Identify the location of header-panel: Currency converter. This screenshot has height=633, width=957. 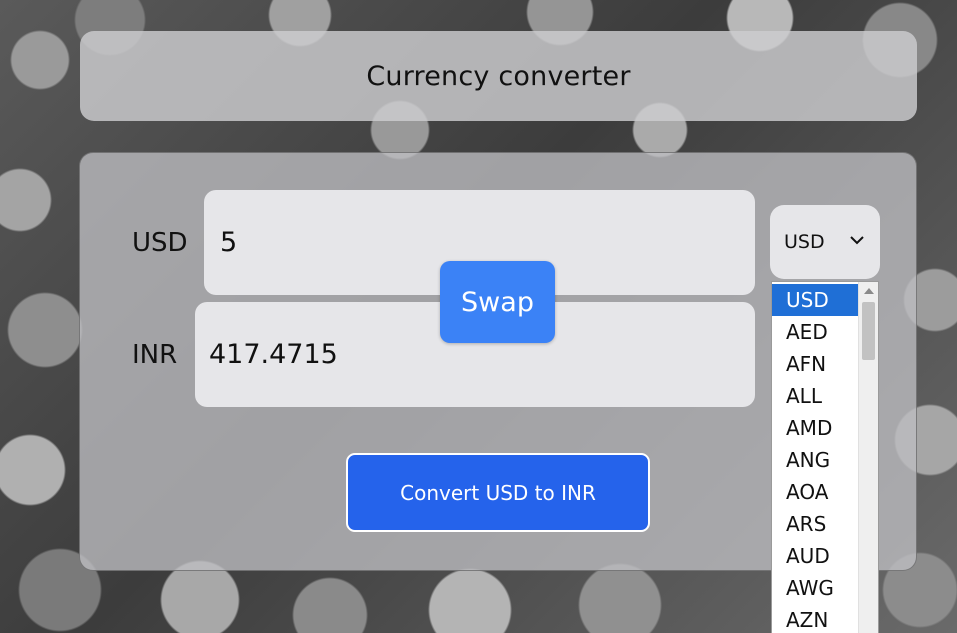
(498, 76).